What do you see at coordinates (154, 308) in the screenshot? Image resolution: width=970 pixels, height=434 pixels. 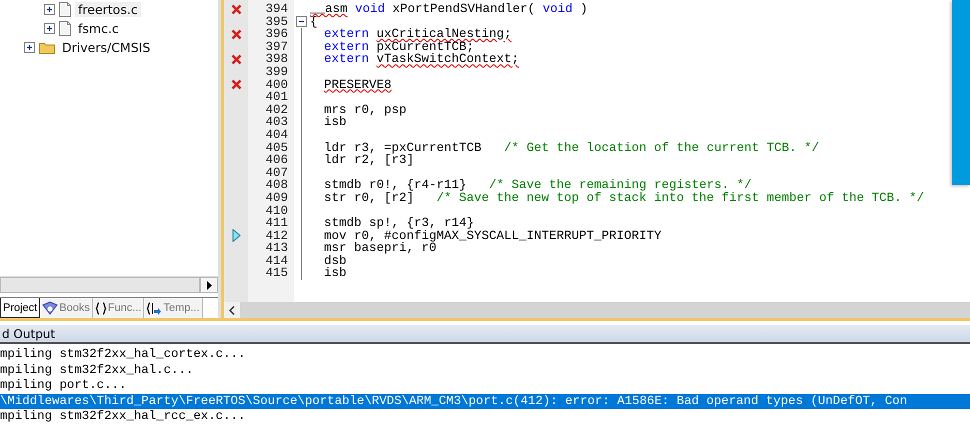 I see `template-icon` at bounding box center [154, 308].